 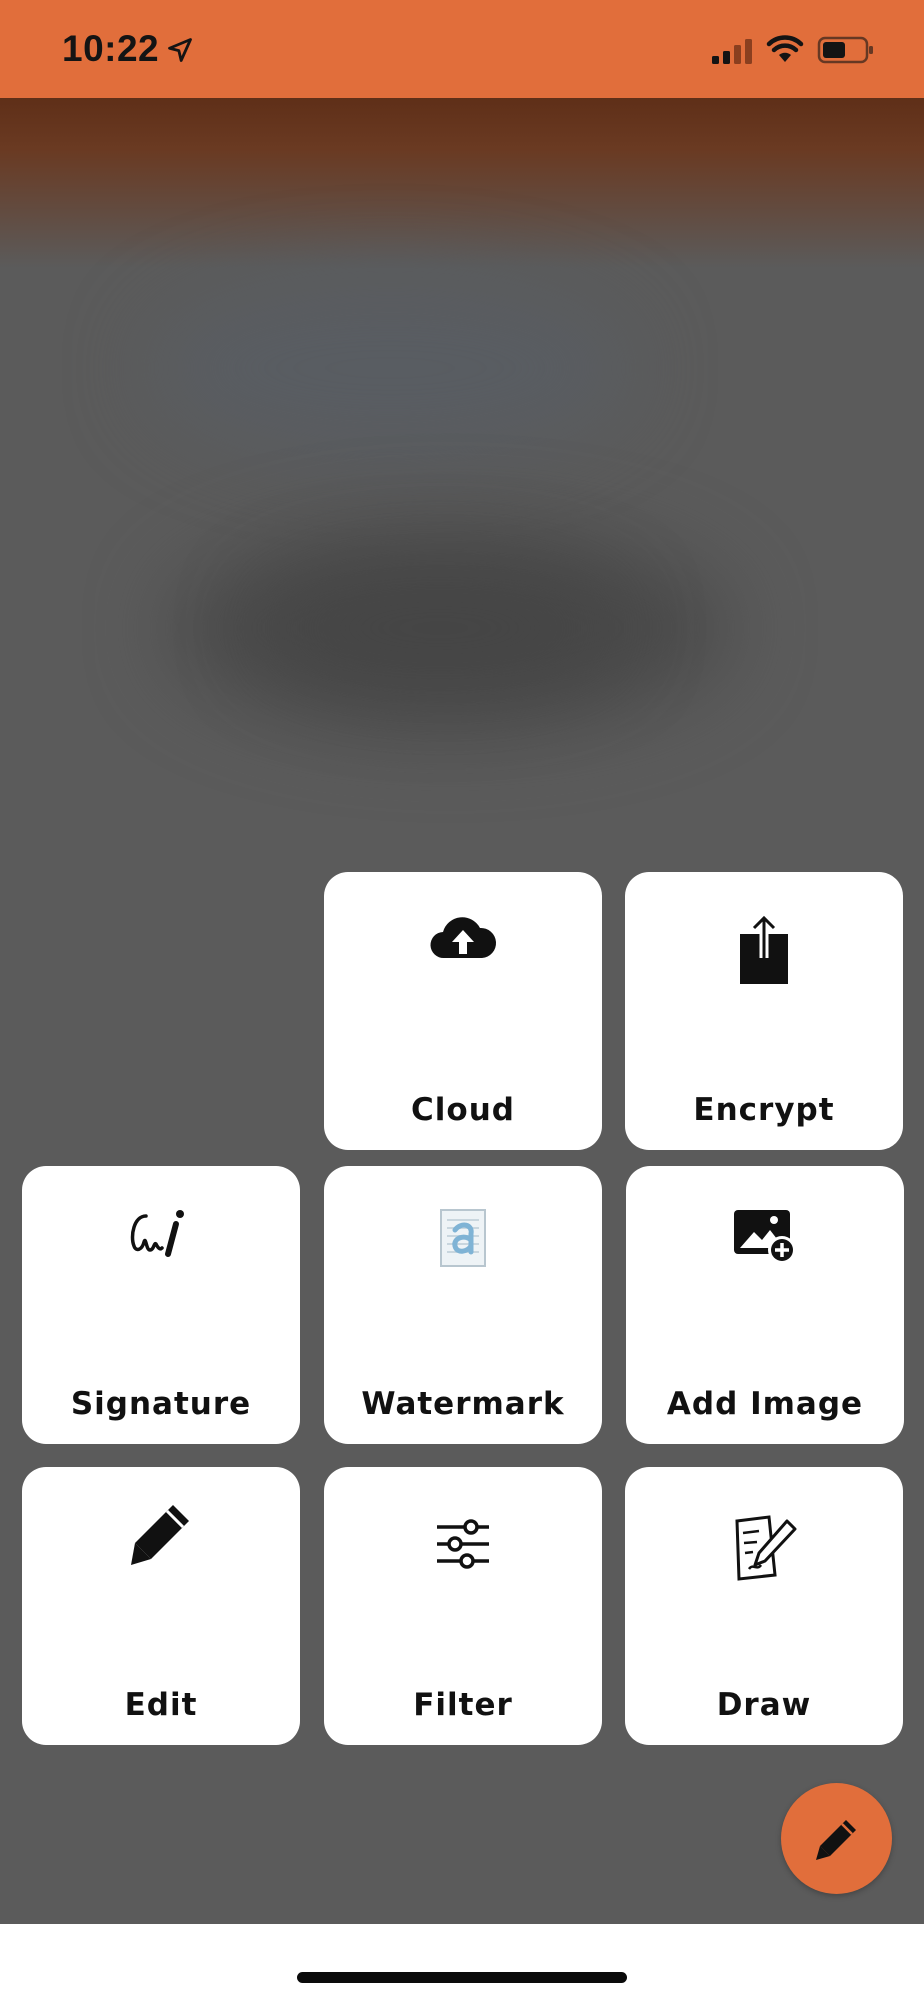 I want to click on signature-label: Signature, so click(x=161, y=1404).